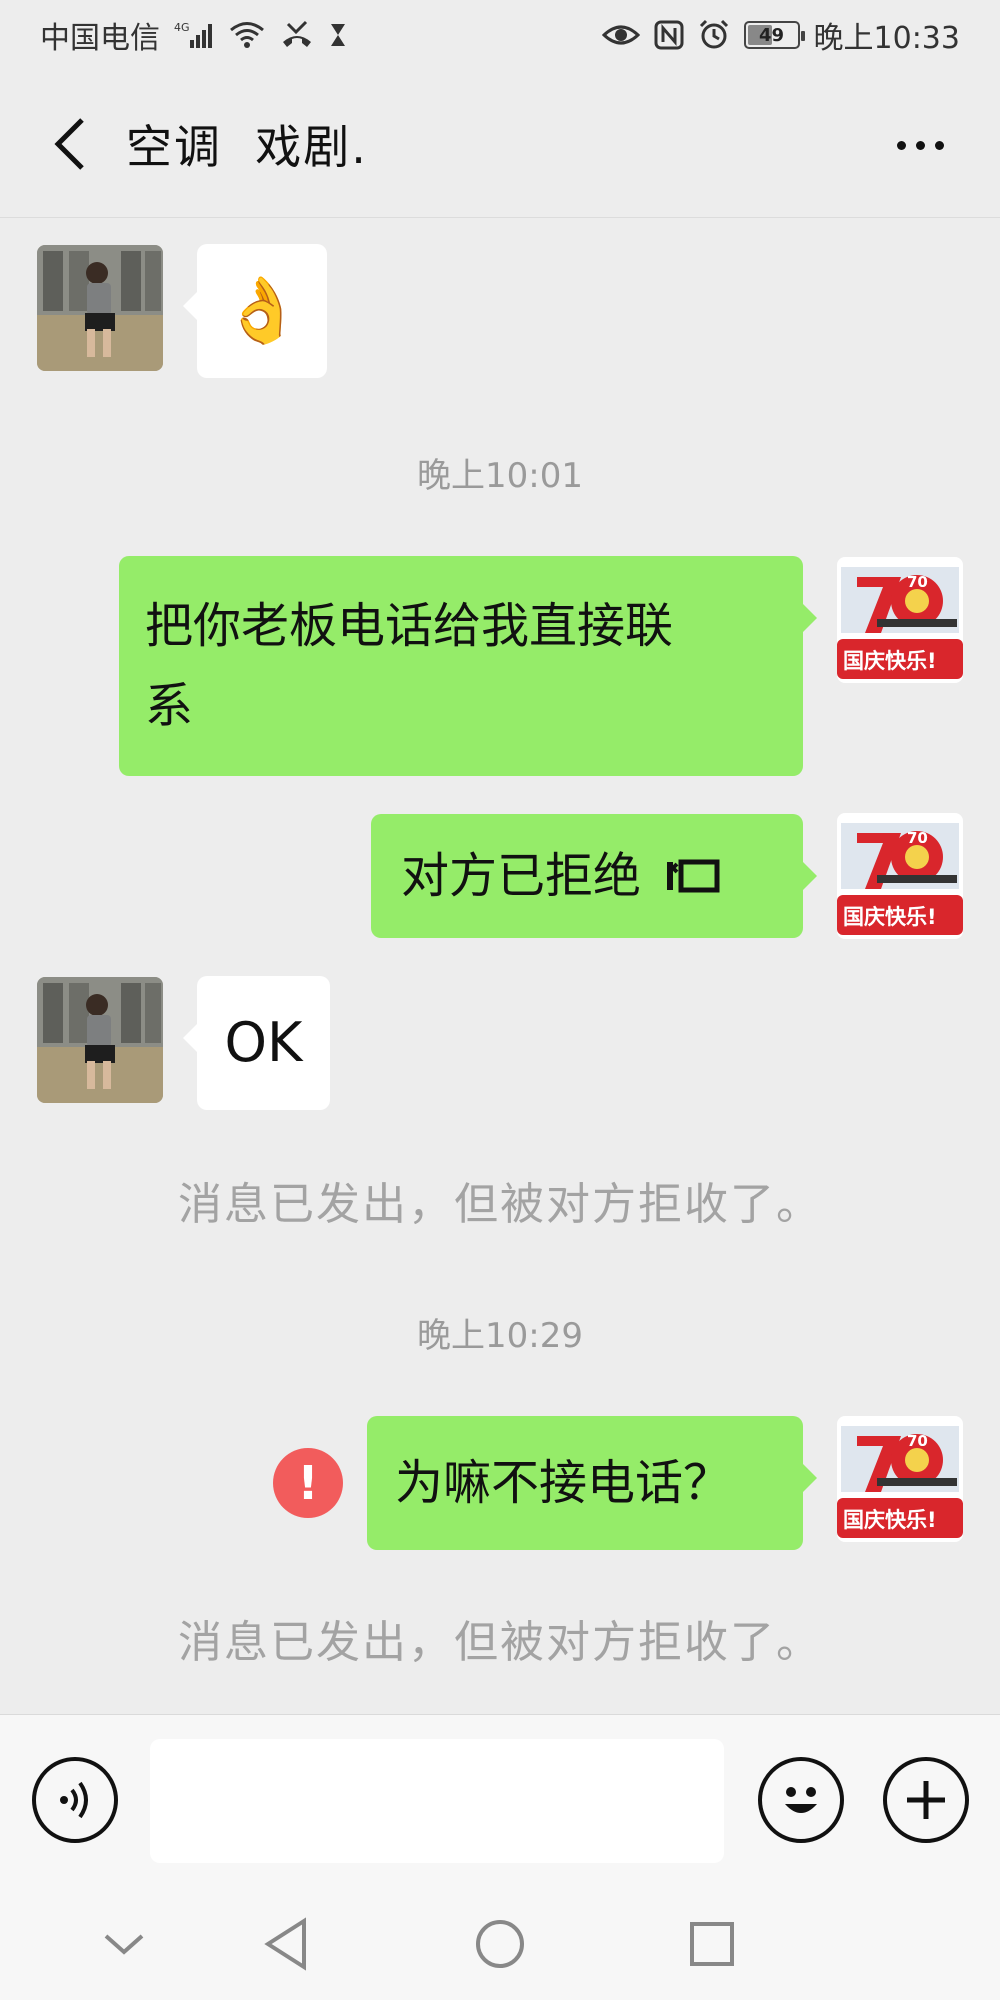 This screenshot has height=2000, width=1000. What do you see at coordinates (500, 144) in the screenshot?
I see `chat-header: 空调 戏剧.` at bounding box center [500, 144].